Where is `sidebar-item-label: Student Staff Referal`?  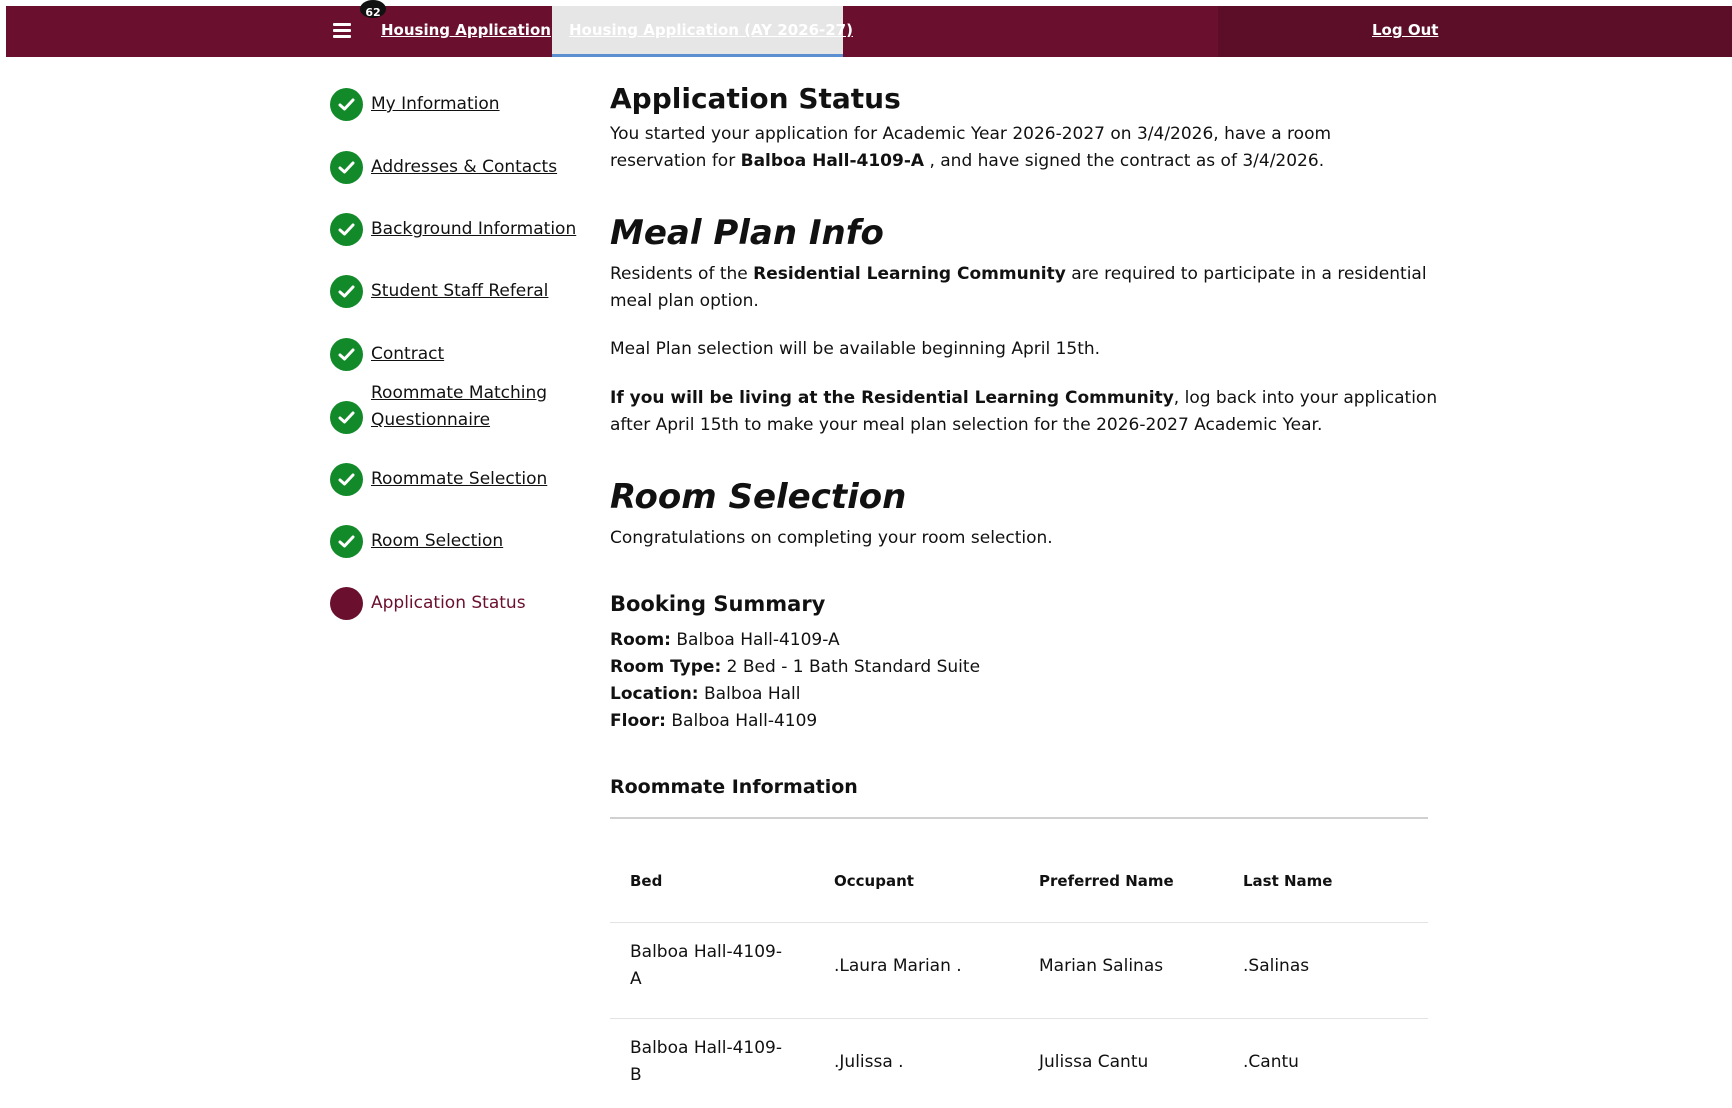 sidebar-item-label: Student Staff Referal is located at coordinates (460, 291).